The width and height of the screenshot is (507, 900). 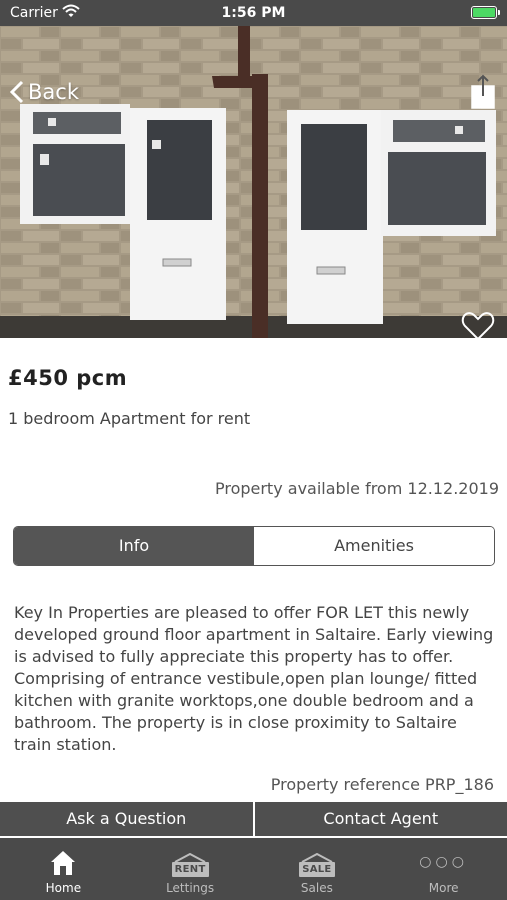 What do you see at coordinates (126, 819) in the screenshot?
I see `ask-question-button: Ask a Question` at bounding box center [126, 819].